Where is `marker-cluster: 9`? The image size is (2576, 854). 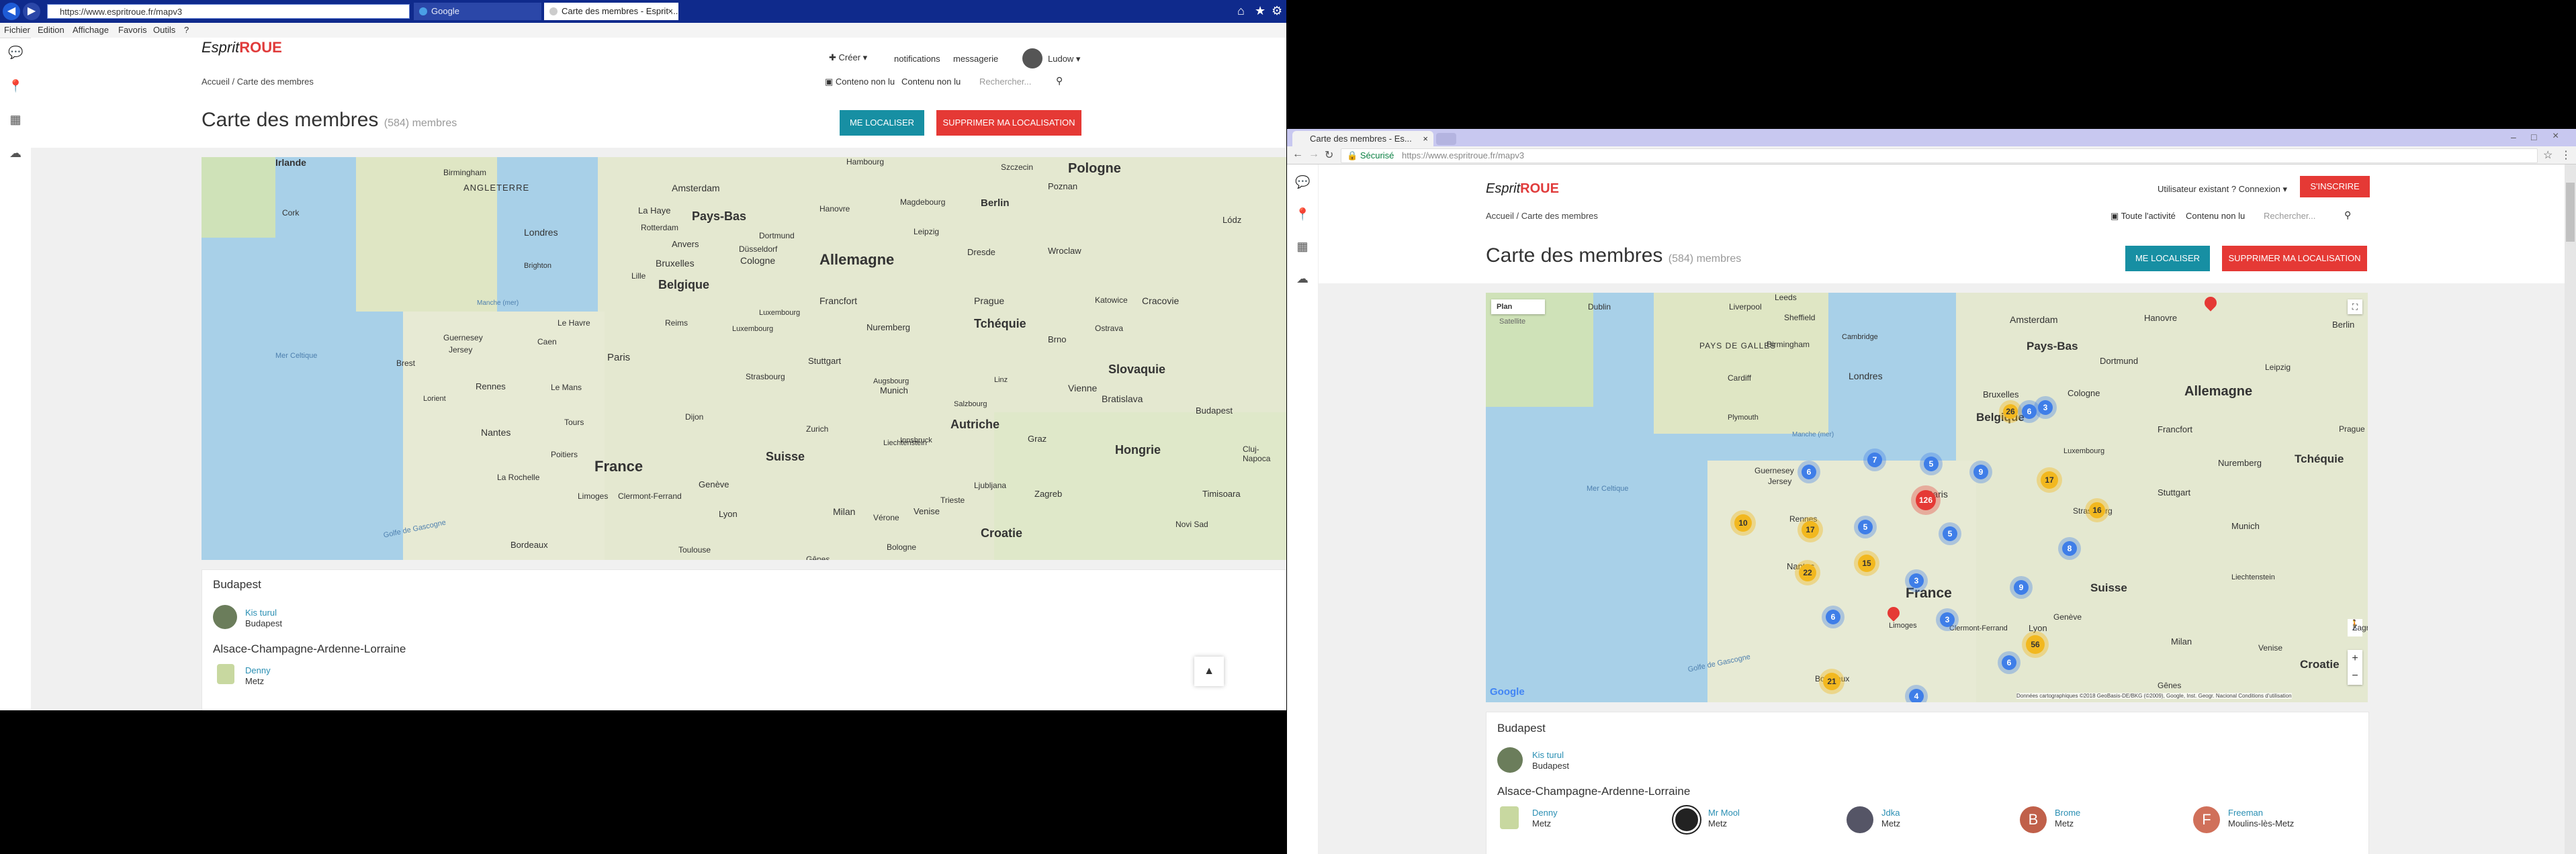
marker-cluster: 9 is located at coordinates (2021, 588).